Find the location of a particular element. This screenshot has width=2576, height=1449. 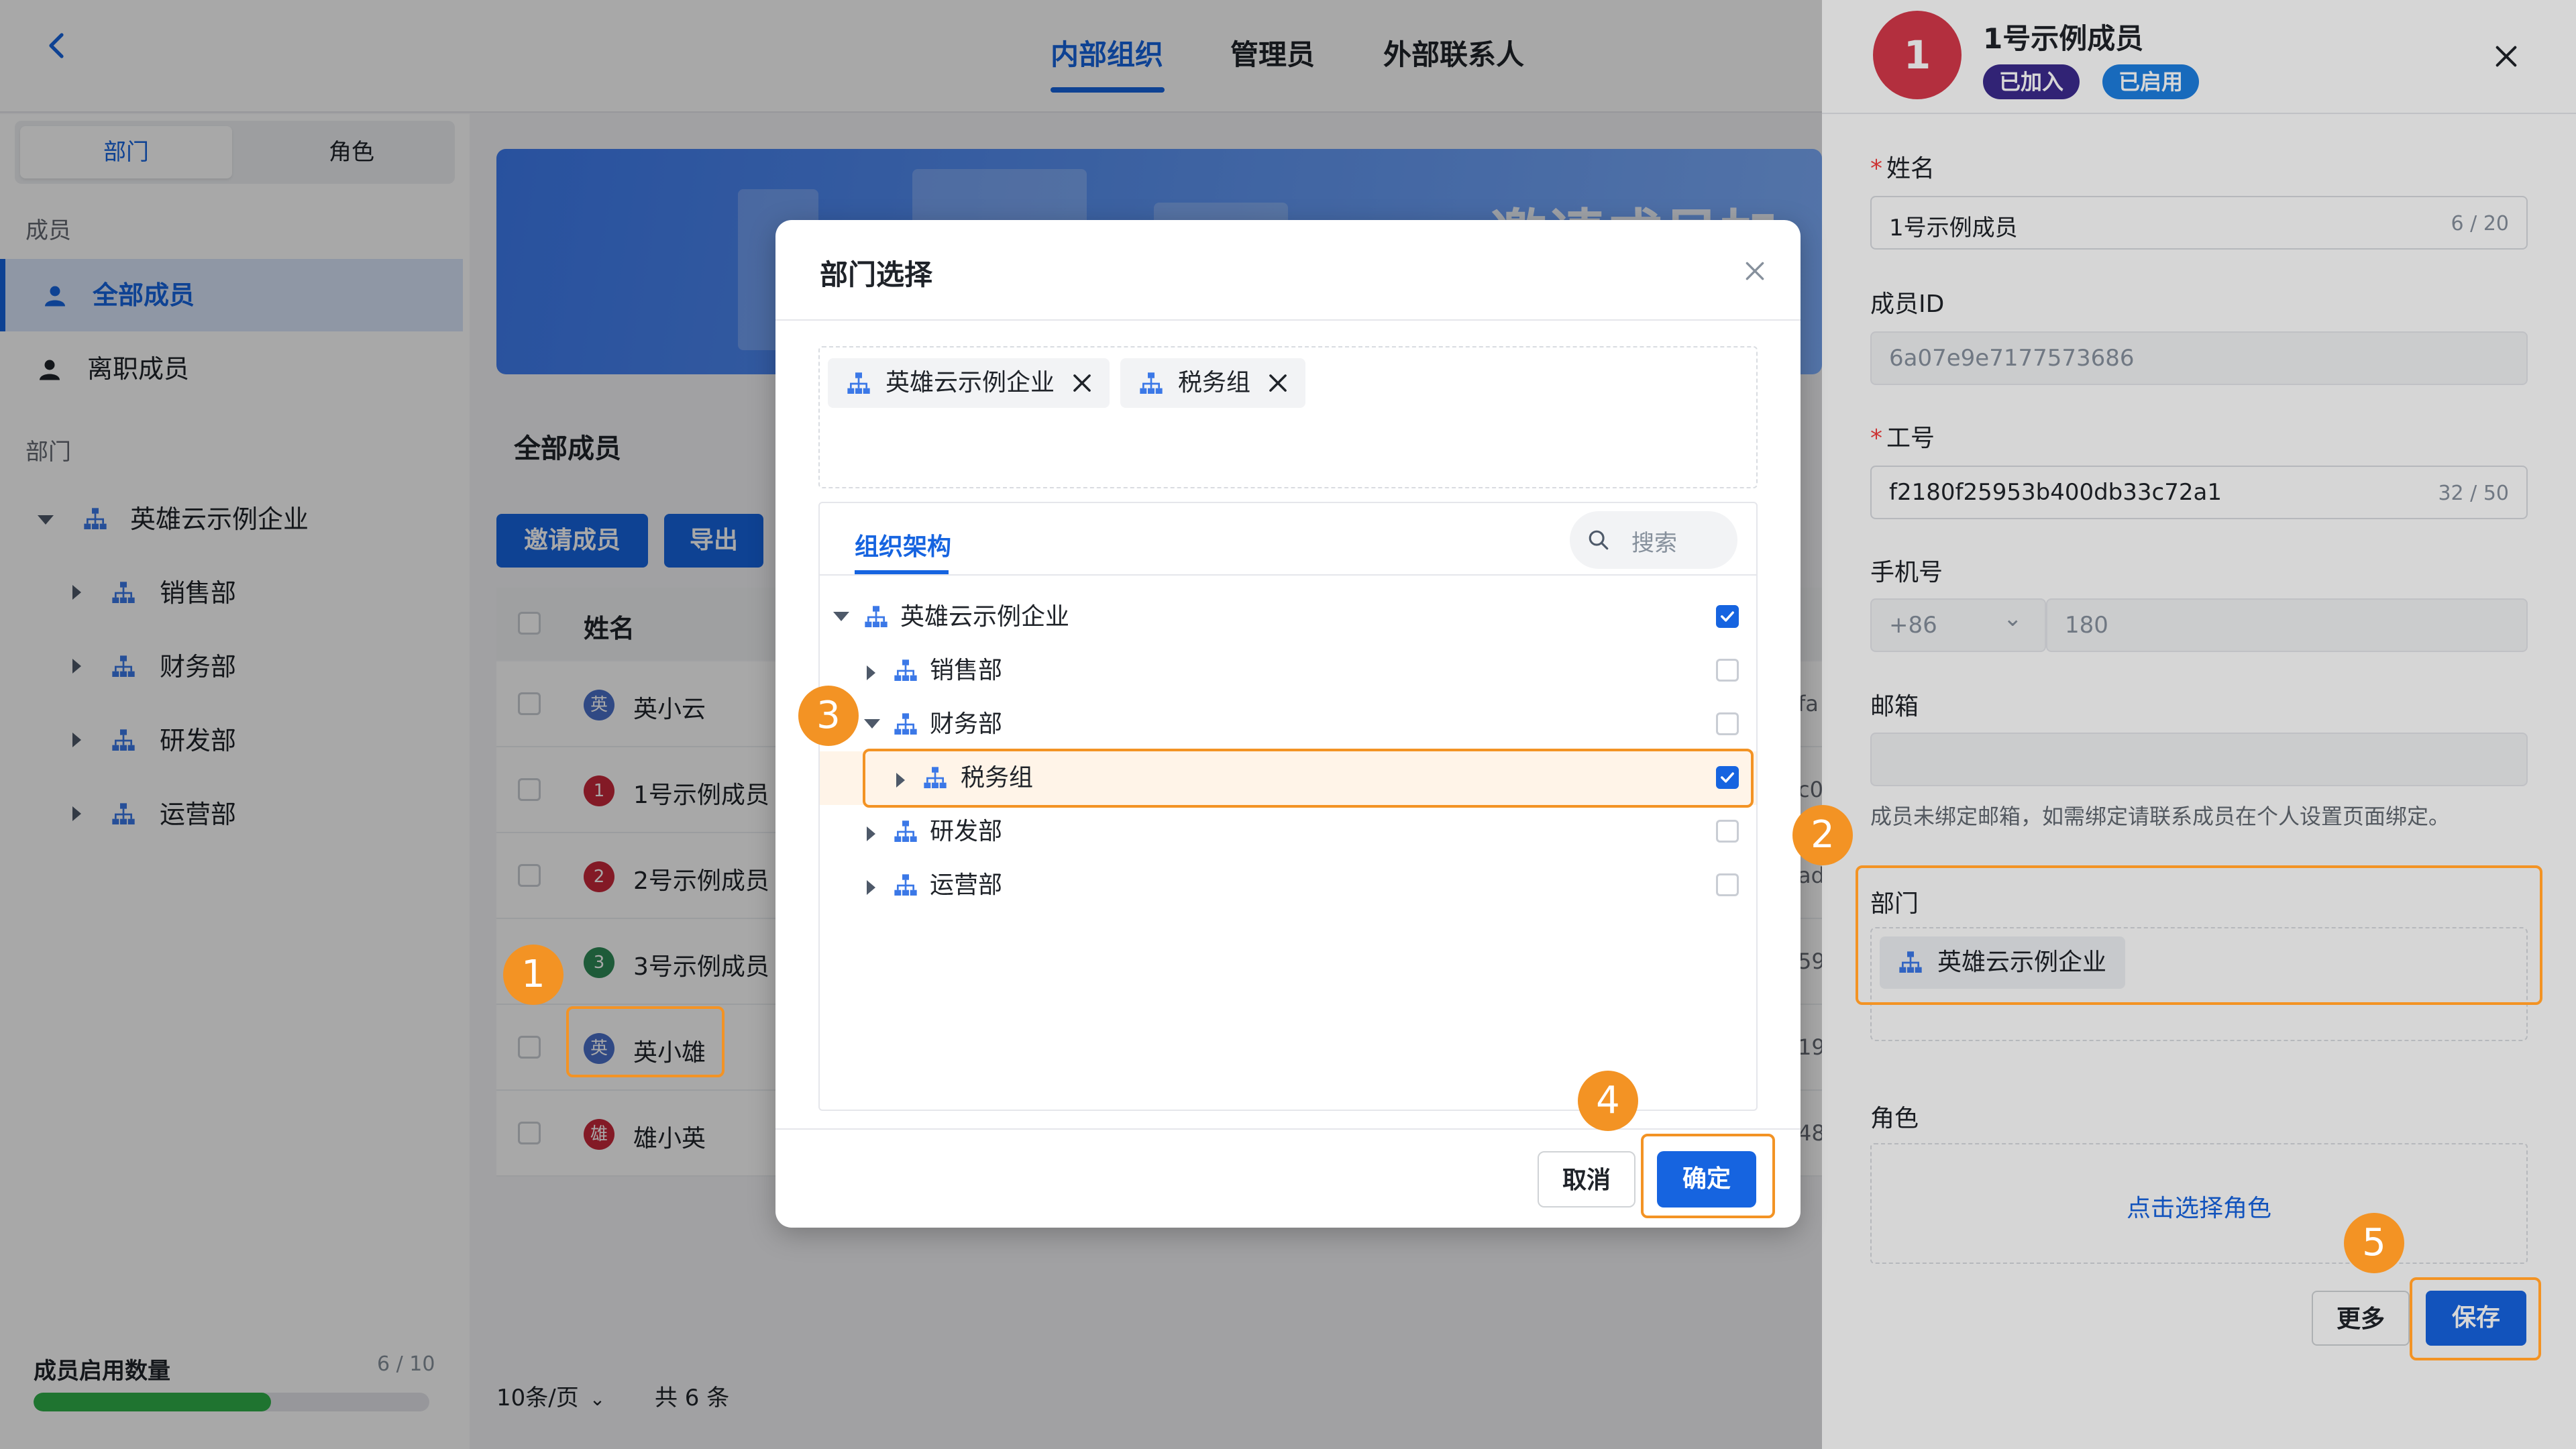

tree-node-ops: 运营部 is located at coordinates (1288, 885).